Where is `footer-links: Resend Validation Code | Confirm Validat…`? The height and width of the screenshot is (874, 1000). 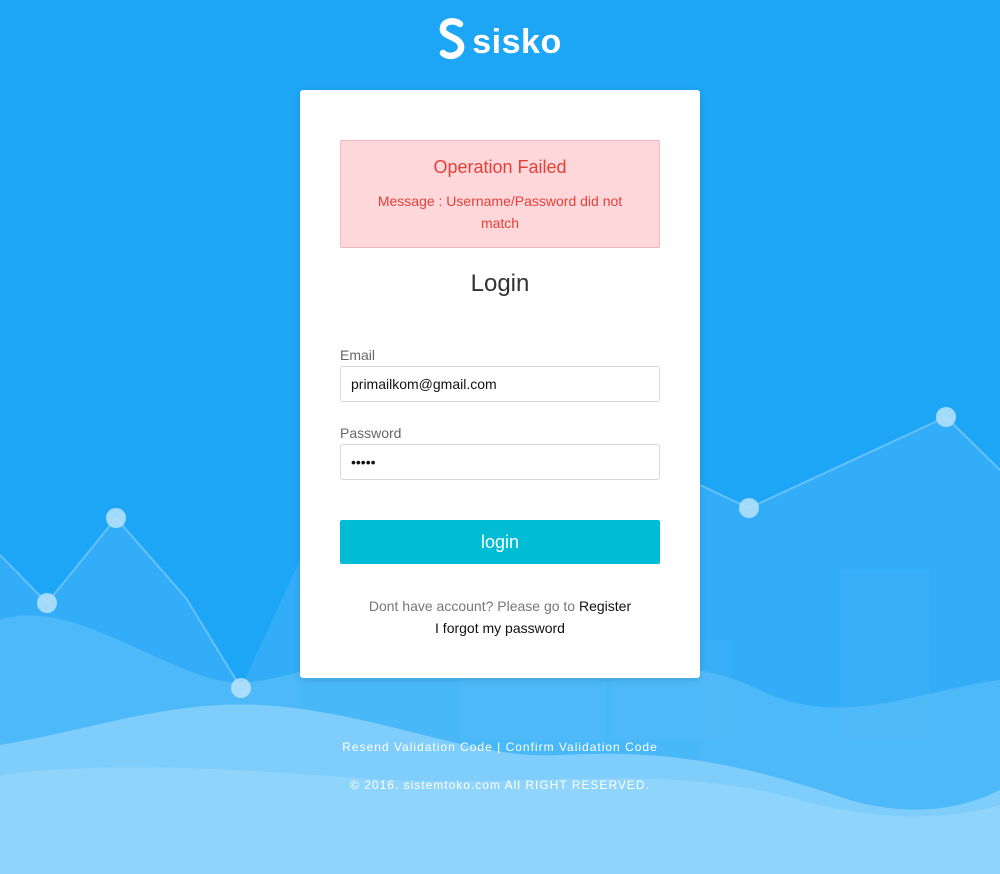 footer-links: Resend Validation Code | Confirm Validat… is located at coordinates (500, 747).